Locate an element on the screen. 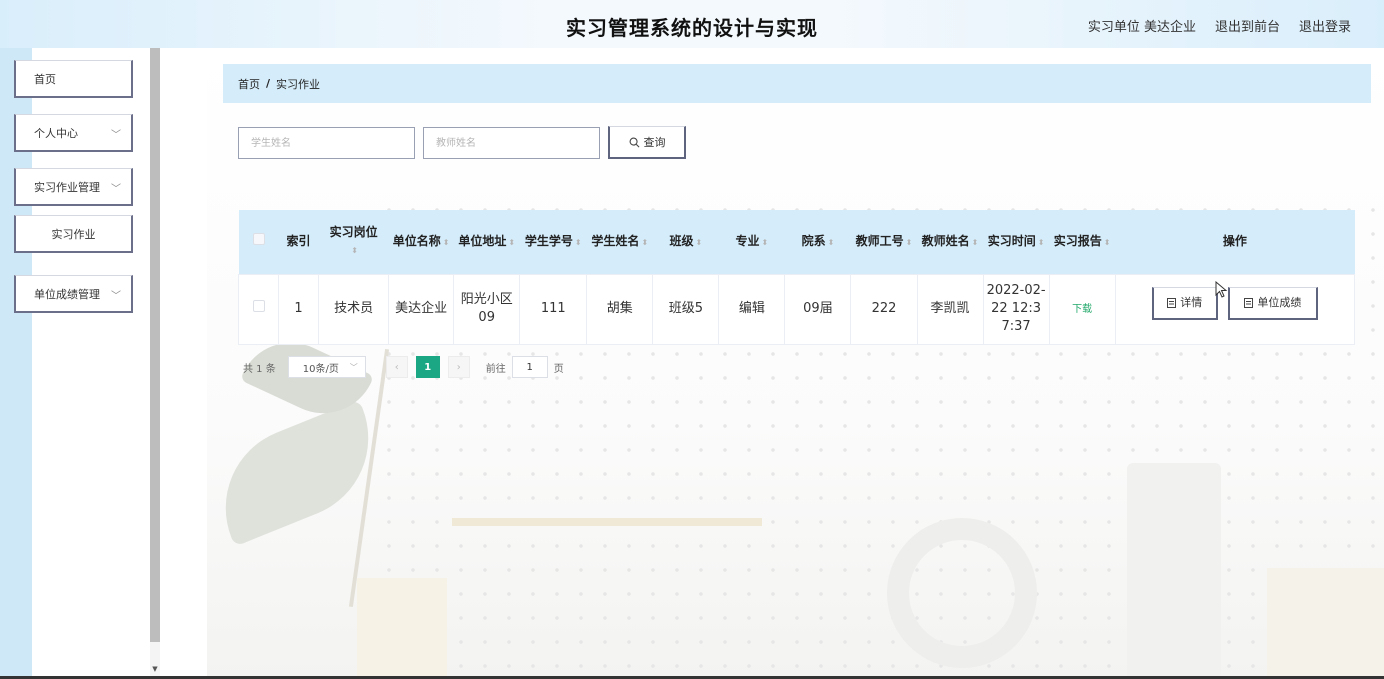 This screenshot has width=1384, height=679. column-header-class: 班级 ⬍ is located at coordinates (686, 242).